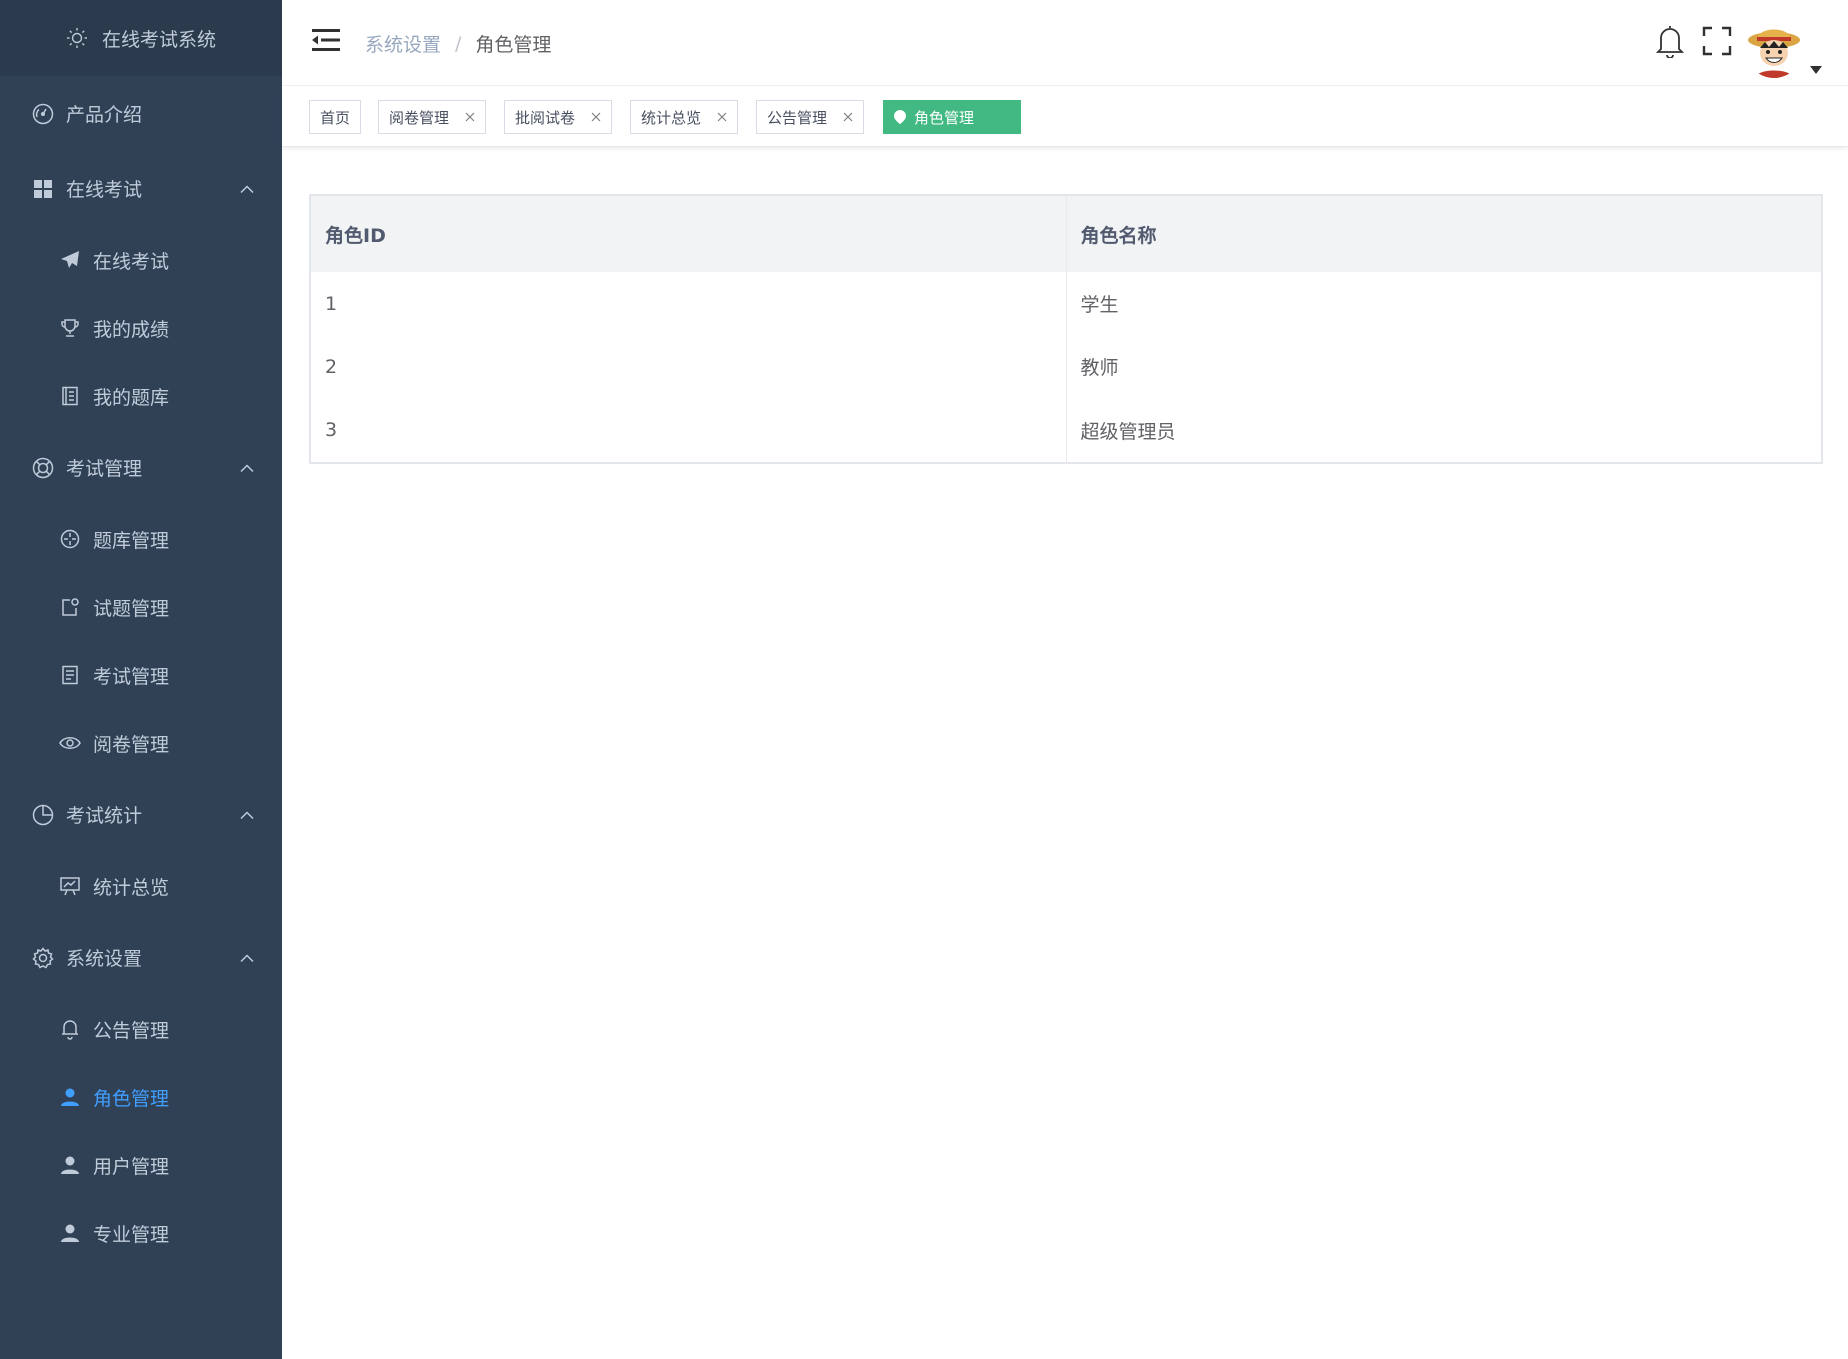 The width and height of the screenshot is (1848, 1359). What do you see at coordinates (43, 815) in the screenshot?
I see `pie-chart-icon` at bounding box center [43, 815].